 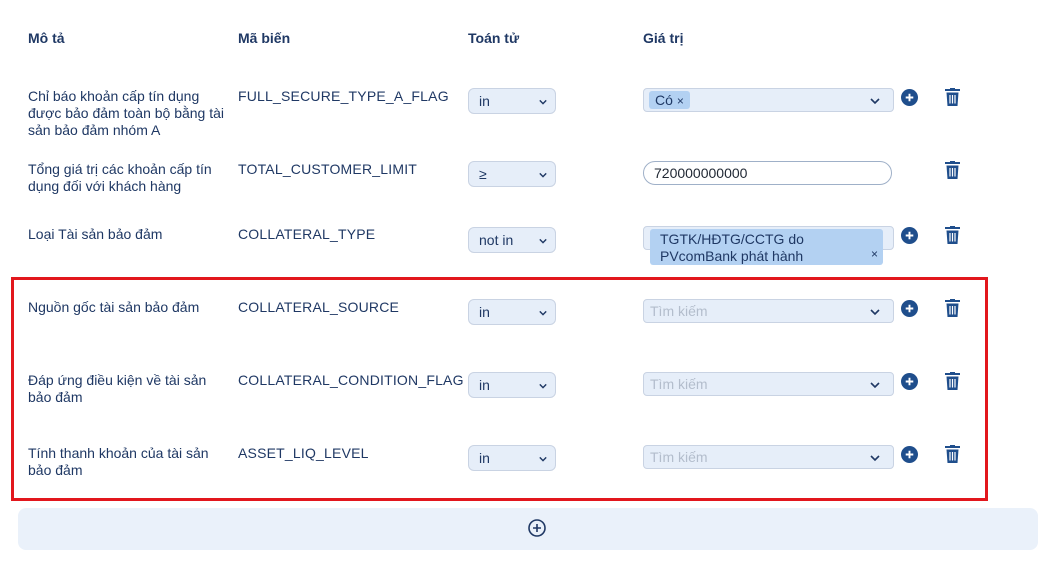 What do you see at coordinates (117, 388) in the screenshot?
I see `row-description: Đáp ứng điều kiện về tài sản bảo đảm` at bounding box center [117, 388].